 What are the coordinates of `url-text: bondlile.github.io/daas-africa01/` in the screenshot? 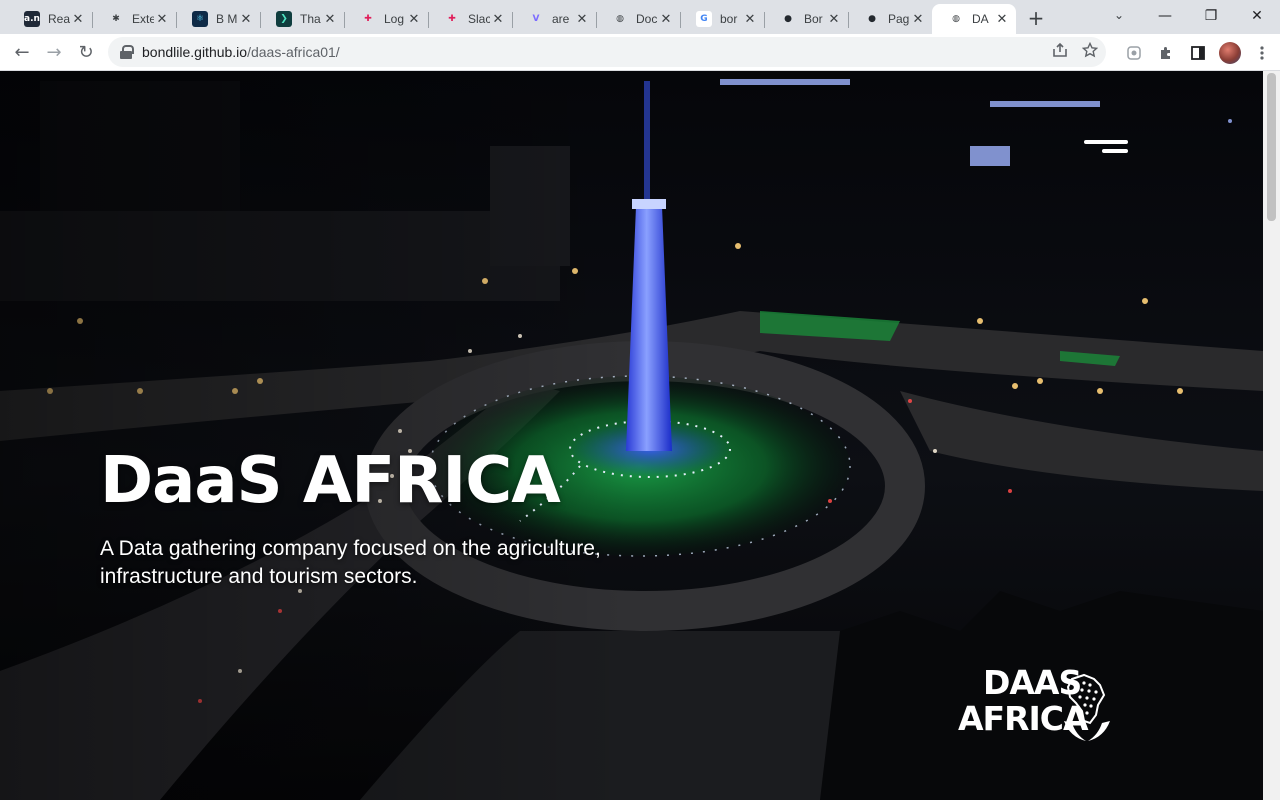 It's located at (241, 52).